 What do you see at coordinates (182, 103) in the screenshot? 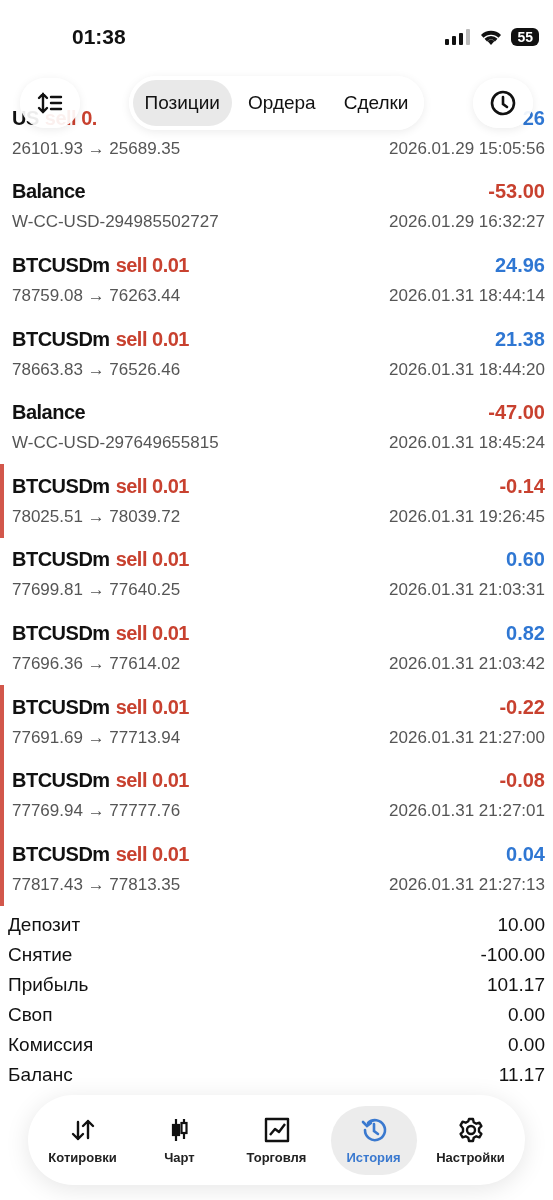
I see `segment-tab: Позиции` at bounding box center [182, 103].